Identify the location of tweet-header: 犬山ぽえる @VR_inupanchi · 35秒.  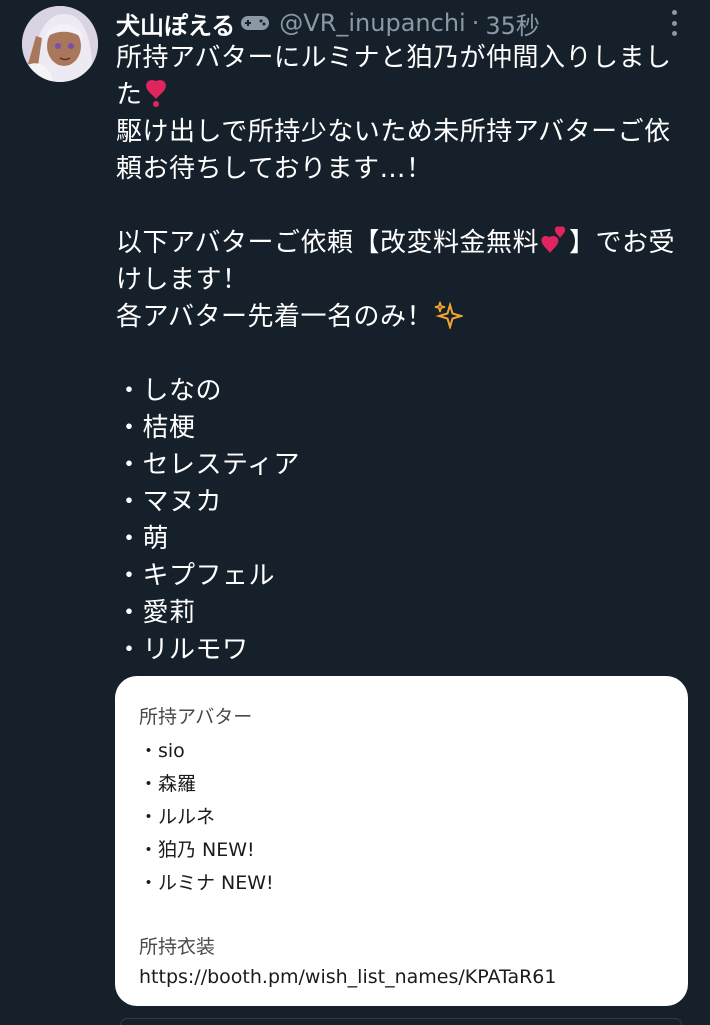
(328, 23).